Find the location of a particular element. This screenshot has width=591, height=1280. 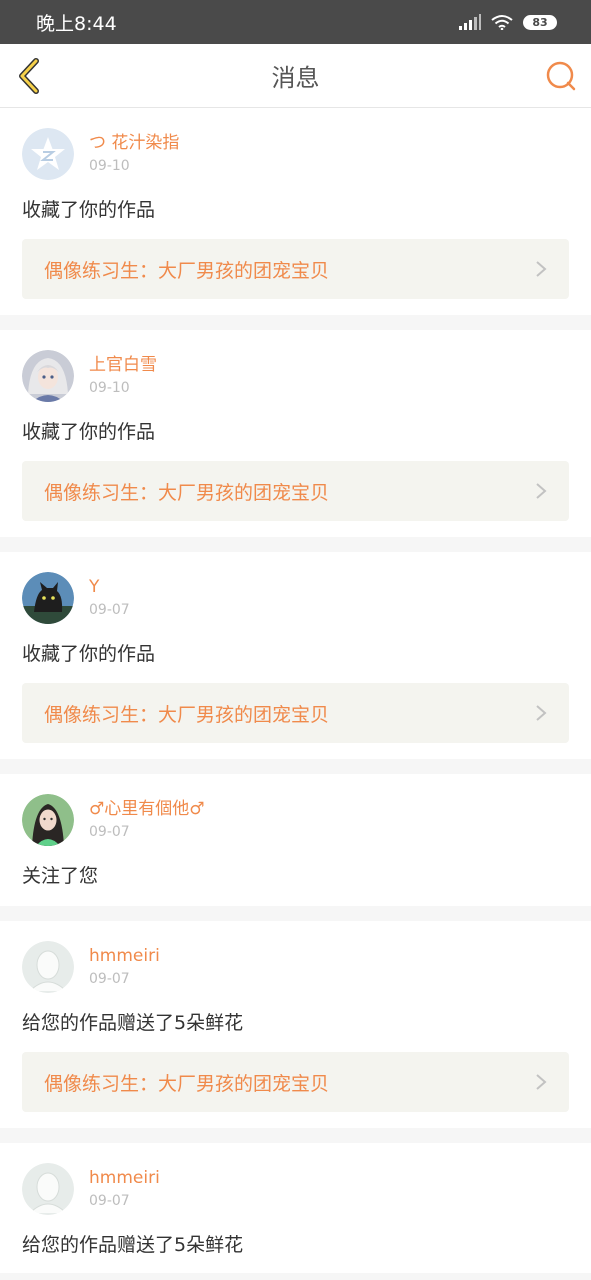

qzone-star-icon is located at coordinates (48, 154).